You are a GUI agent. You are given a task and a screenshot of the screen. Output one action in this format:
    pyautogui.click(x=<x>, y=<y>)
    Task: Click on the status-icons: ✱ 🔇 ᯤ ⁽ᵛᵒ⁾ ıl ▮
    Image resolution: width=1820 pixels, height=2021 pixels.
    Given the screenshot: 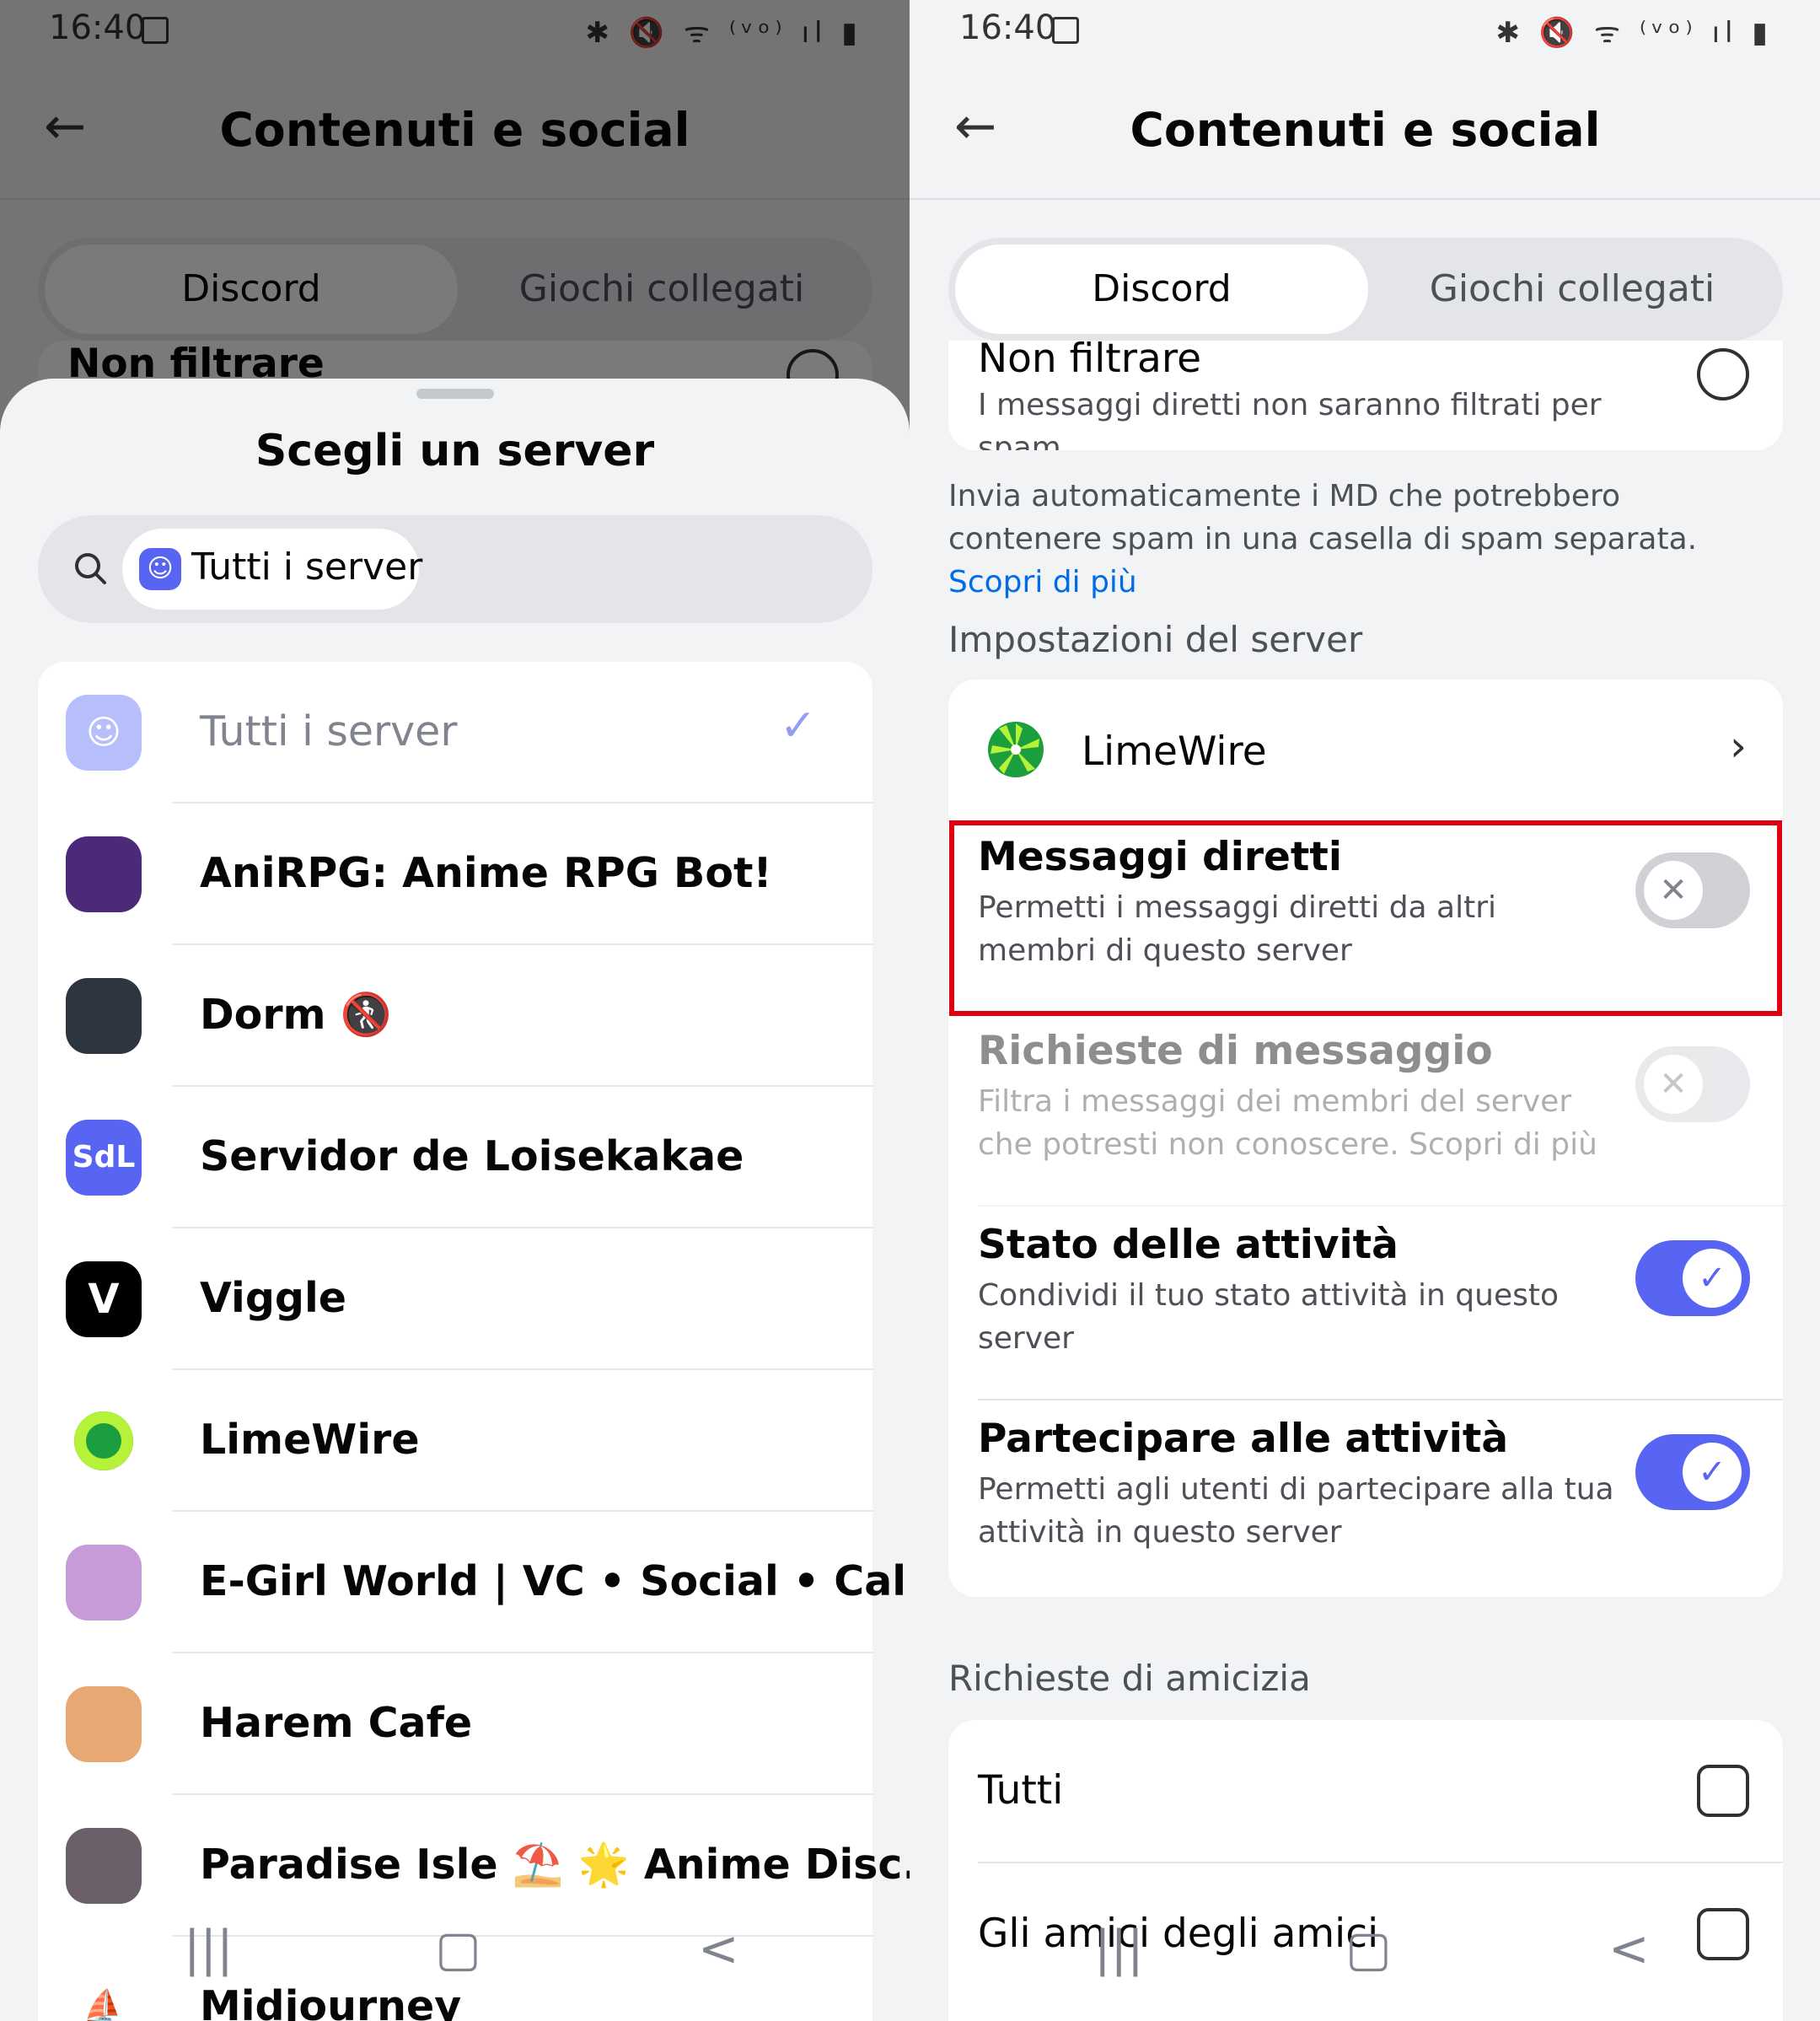 What is the action you would take?
    pyautogui.click(x=1634, y=33)
    